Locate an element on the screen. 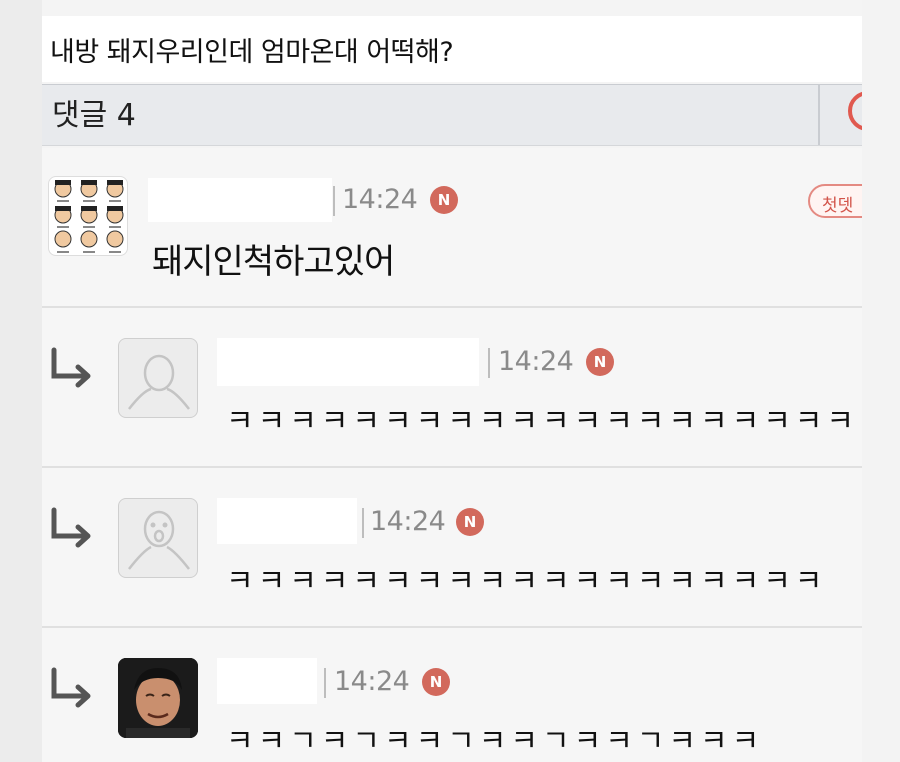  comment-count-label: 댓글 4 is located at coordinates (94, 115).